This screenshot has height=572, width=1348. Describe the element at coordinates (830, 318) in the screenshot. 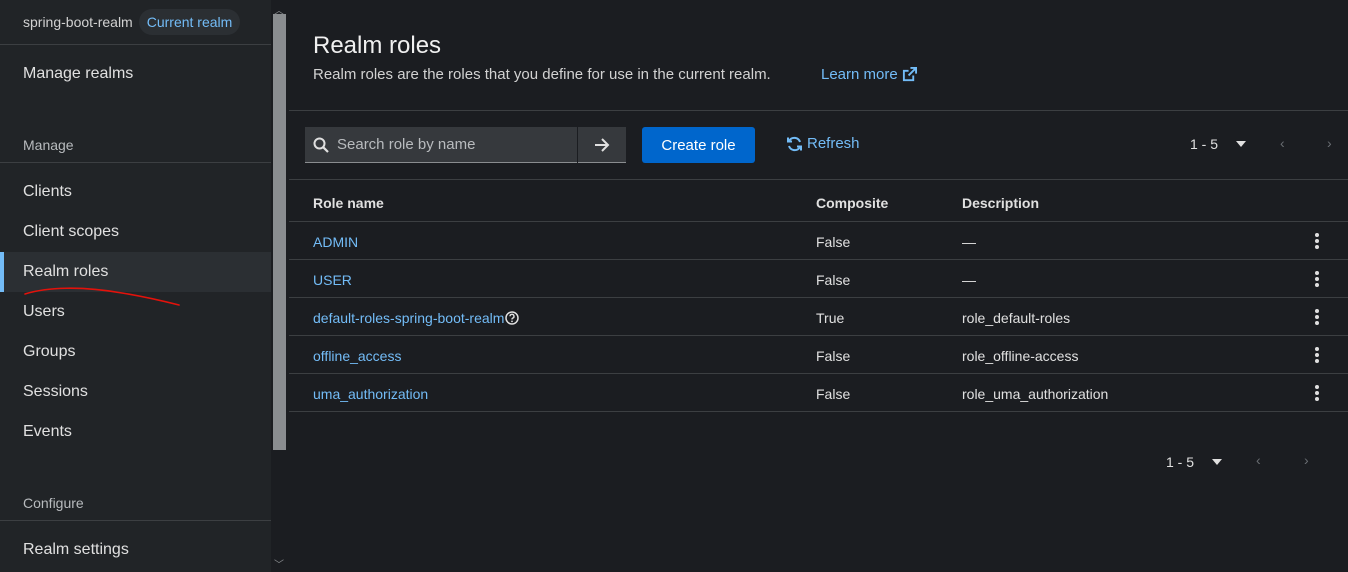

I see `composite-cell: True` at that location.